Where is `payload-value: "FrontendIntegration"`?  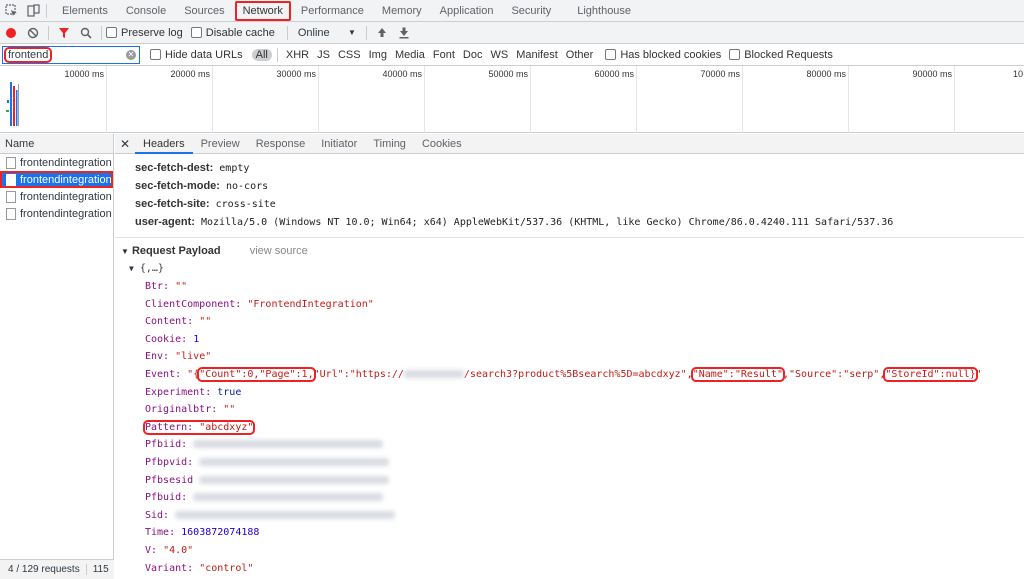 payload-value: "FrontendIntegration" is located at coordinates (310, 304).